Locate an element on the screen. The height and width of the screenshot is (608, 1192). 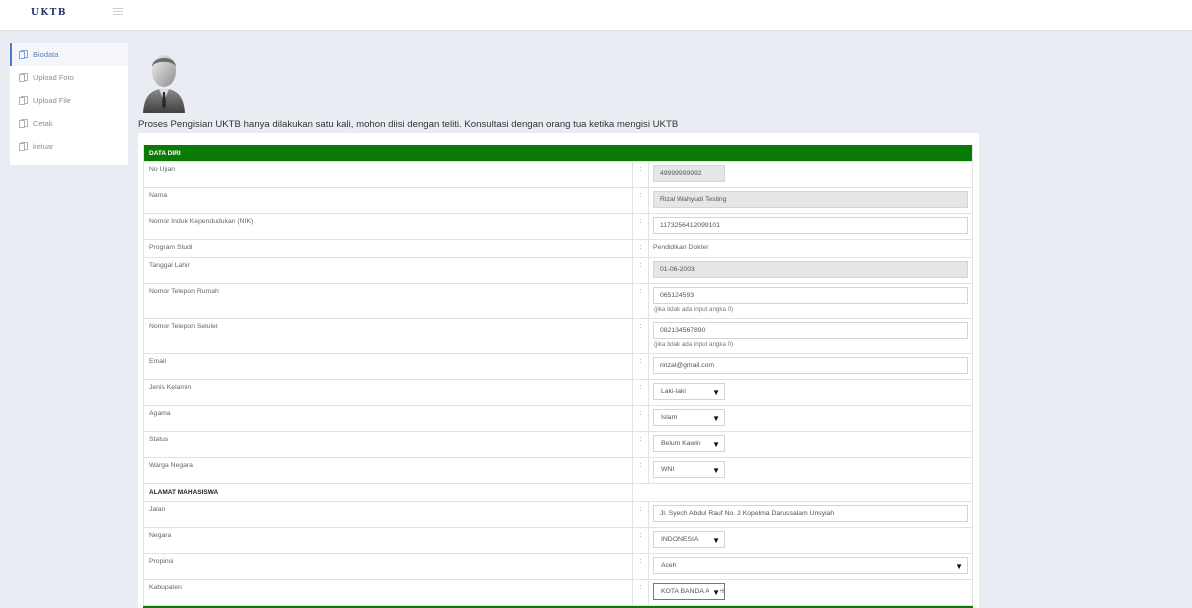
sidebar-item-label: Upload File is located at coordinates (52, 100).